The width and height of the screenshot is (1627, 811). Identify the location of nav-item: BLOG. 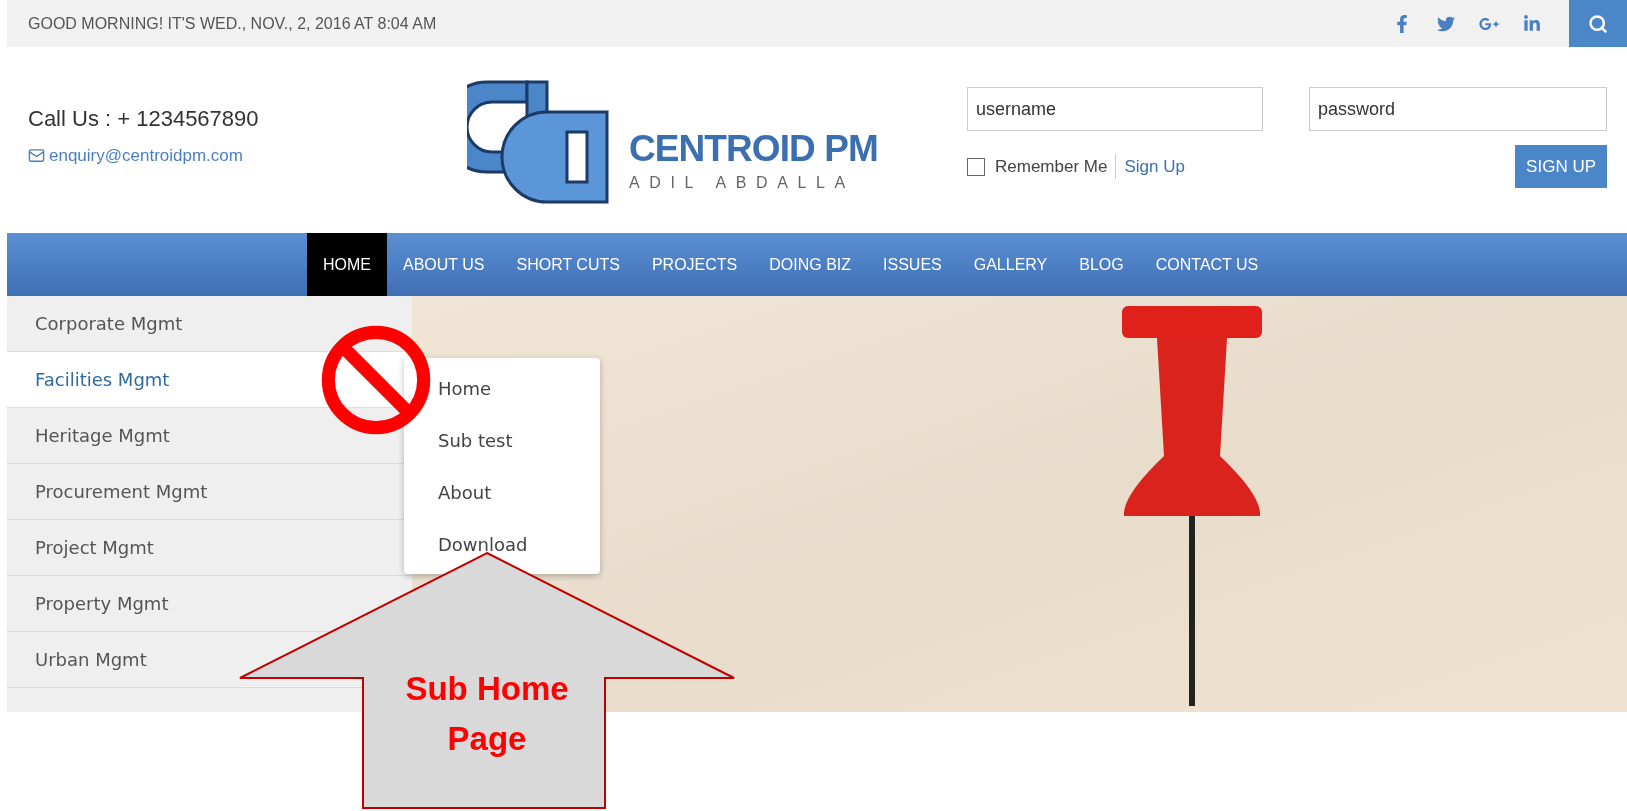
(1101, 264).